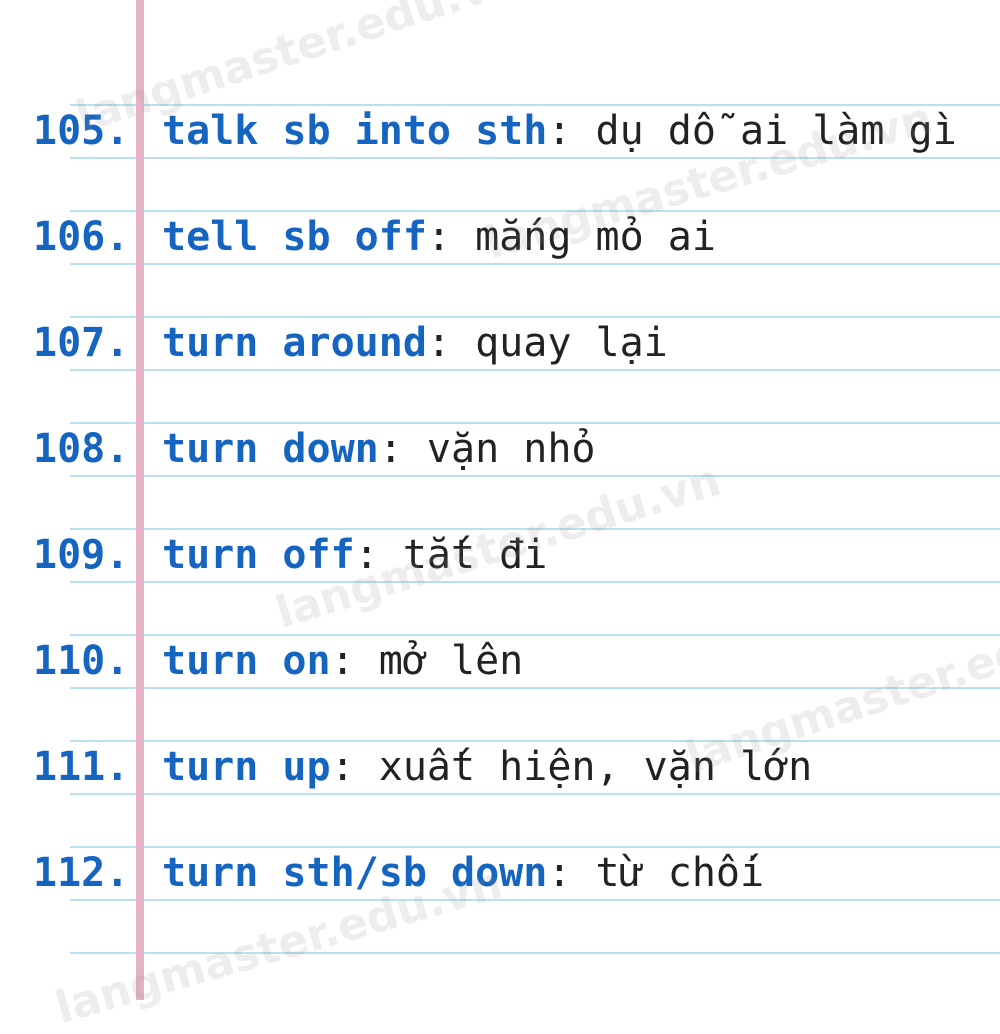 The width and height of the screenshot is (1000, 1034). I want to click on vocab-entry: 112. turn sth/sb down: từ chối, so click(500, 873).